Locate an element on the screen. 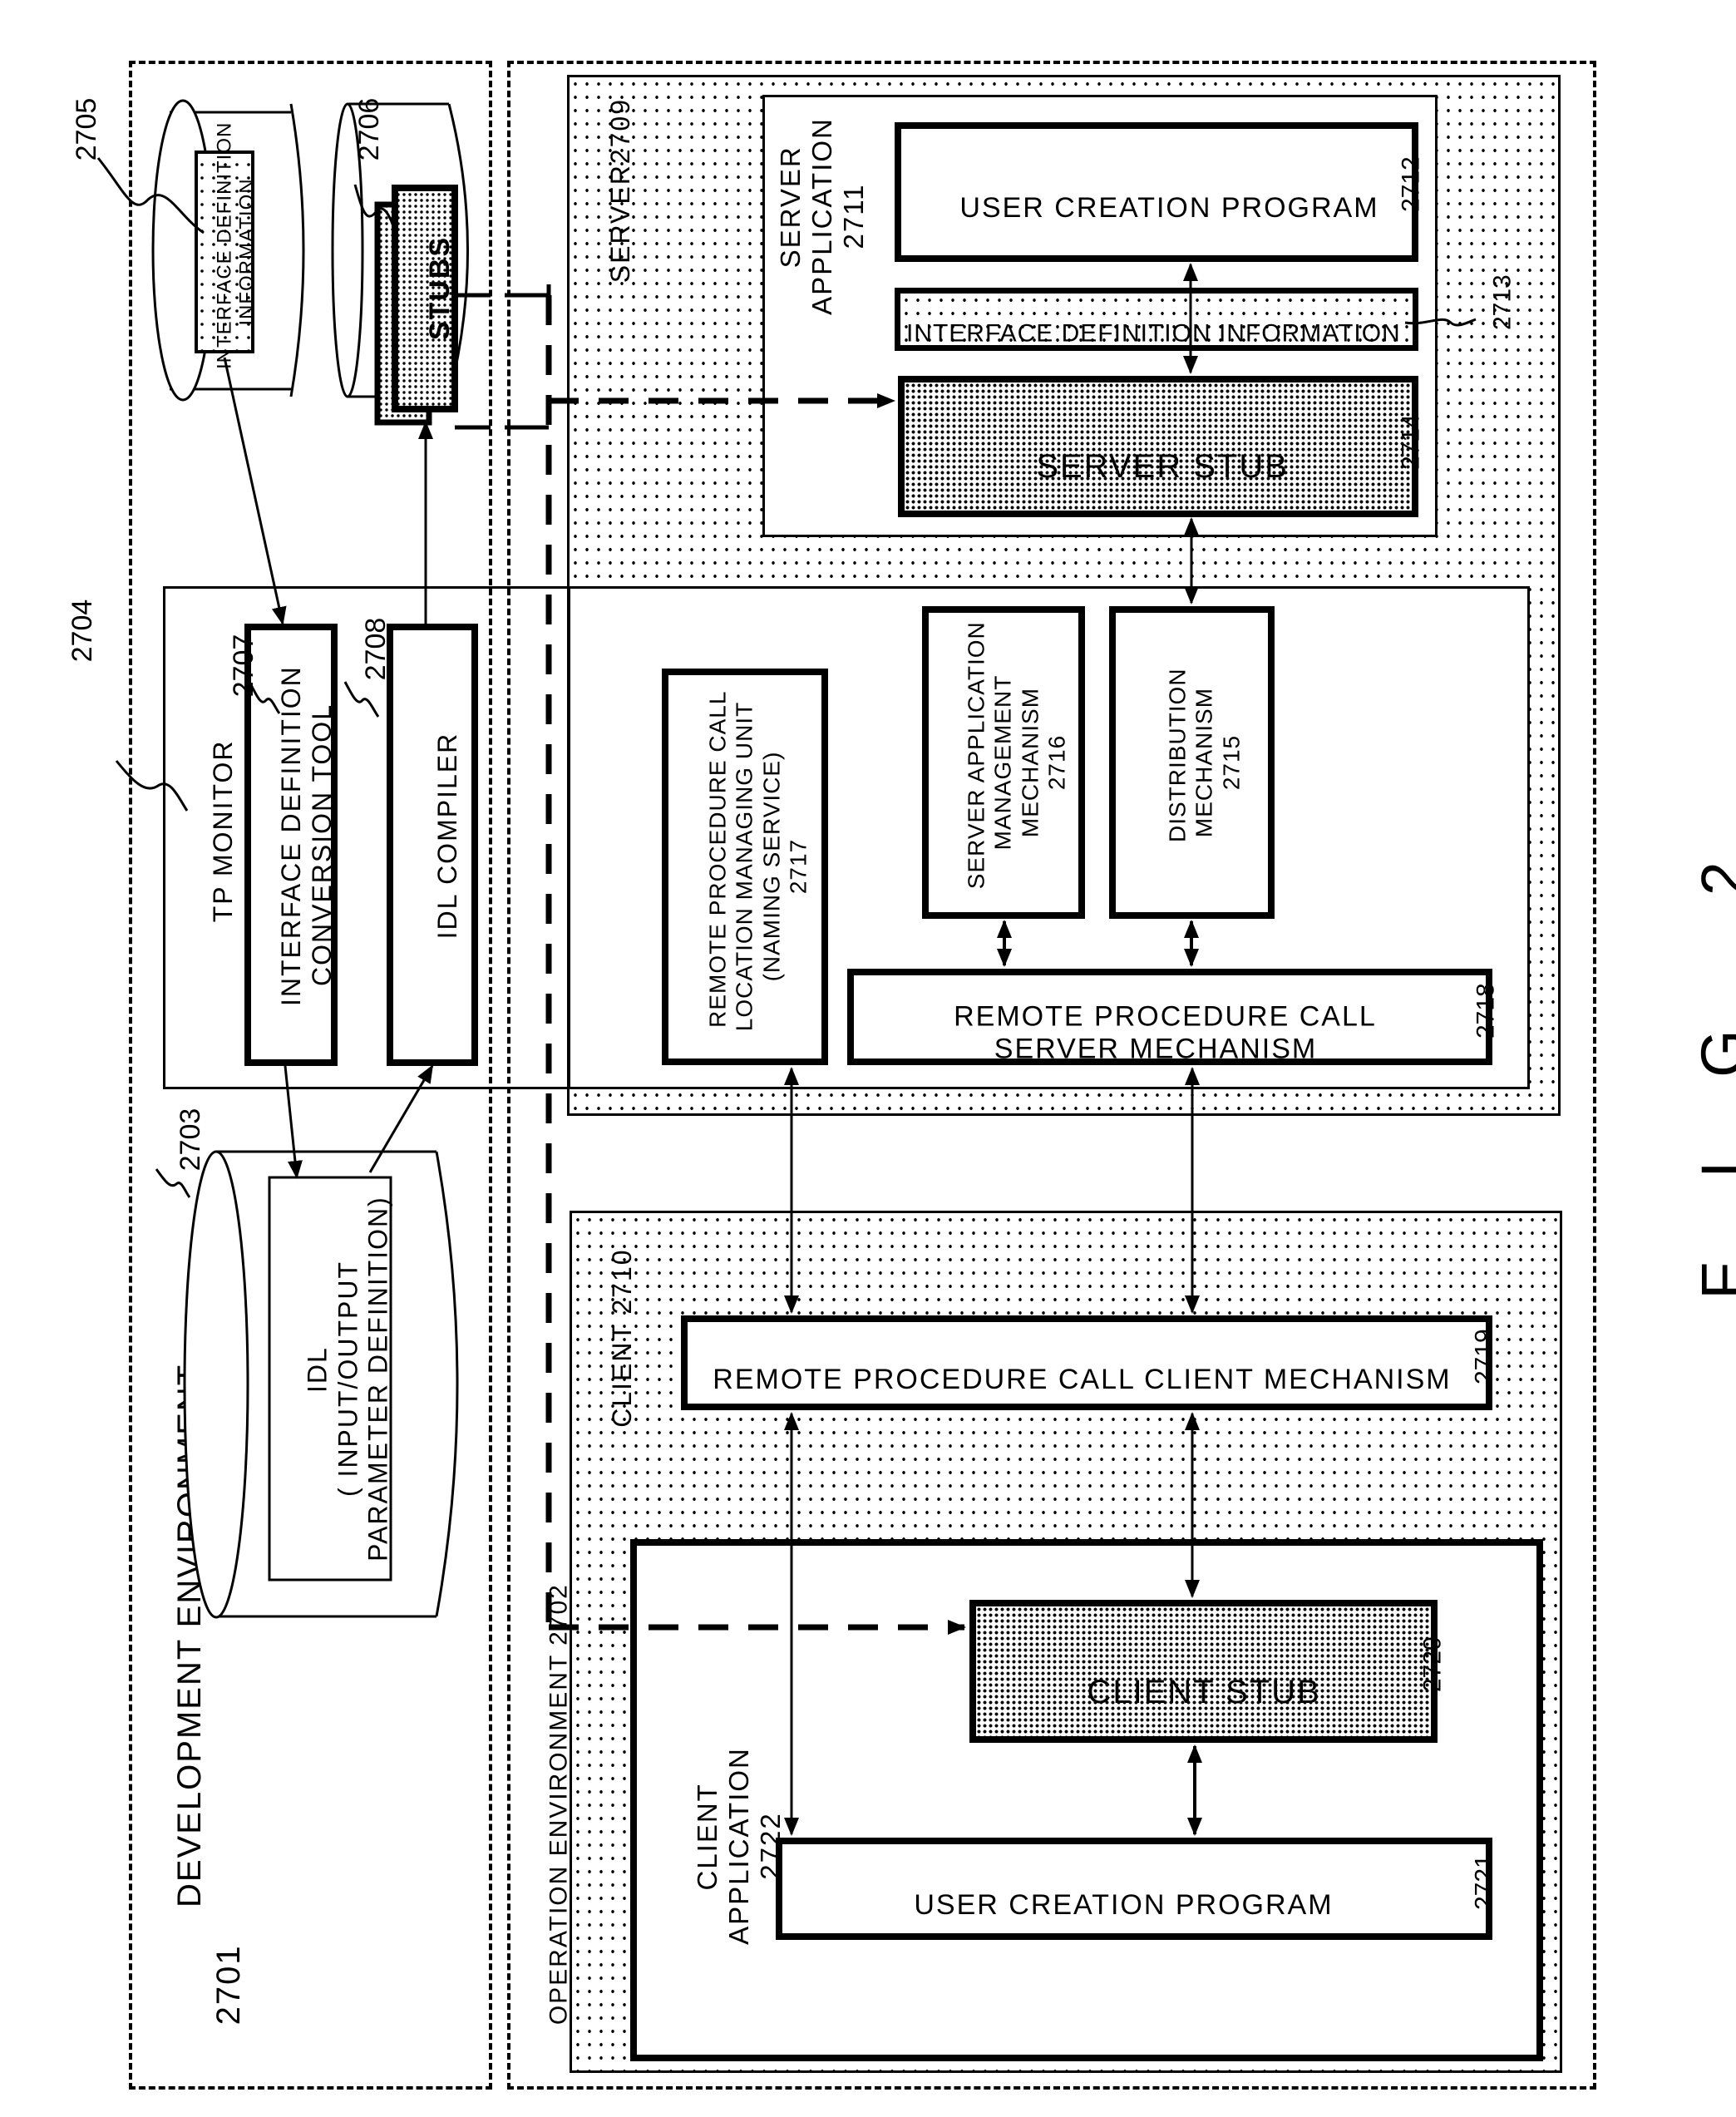 This screenshot has height=2117, width=1736. stubs-label: STUBS is located at coordinates (424, 298).